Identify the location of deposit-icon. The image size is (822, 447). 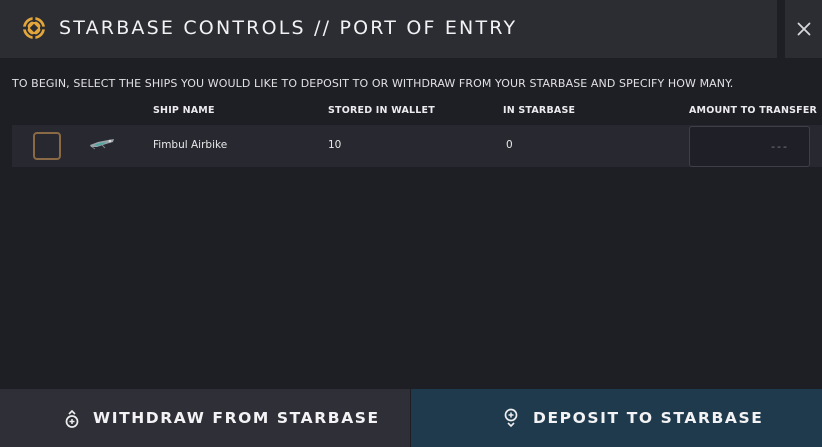
(511, 418).